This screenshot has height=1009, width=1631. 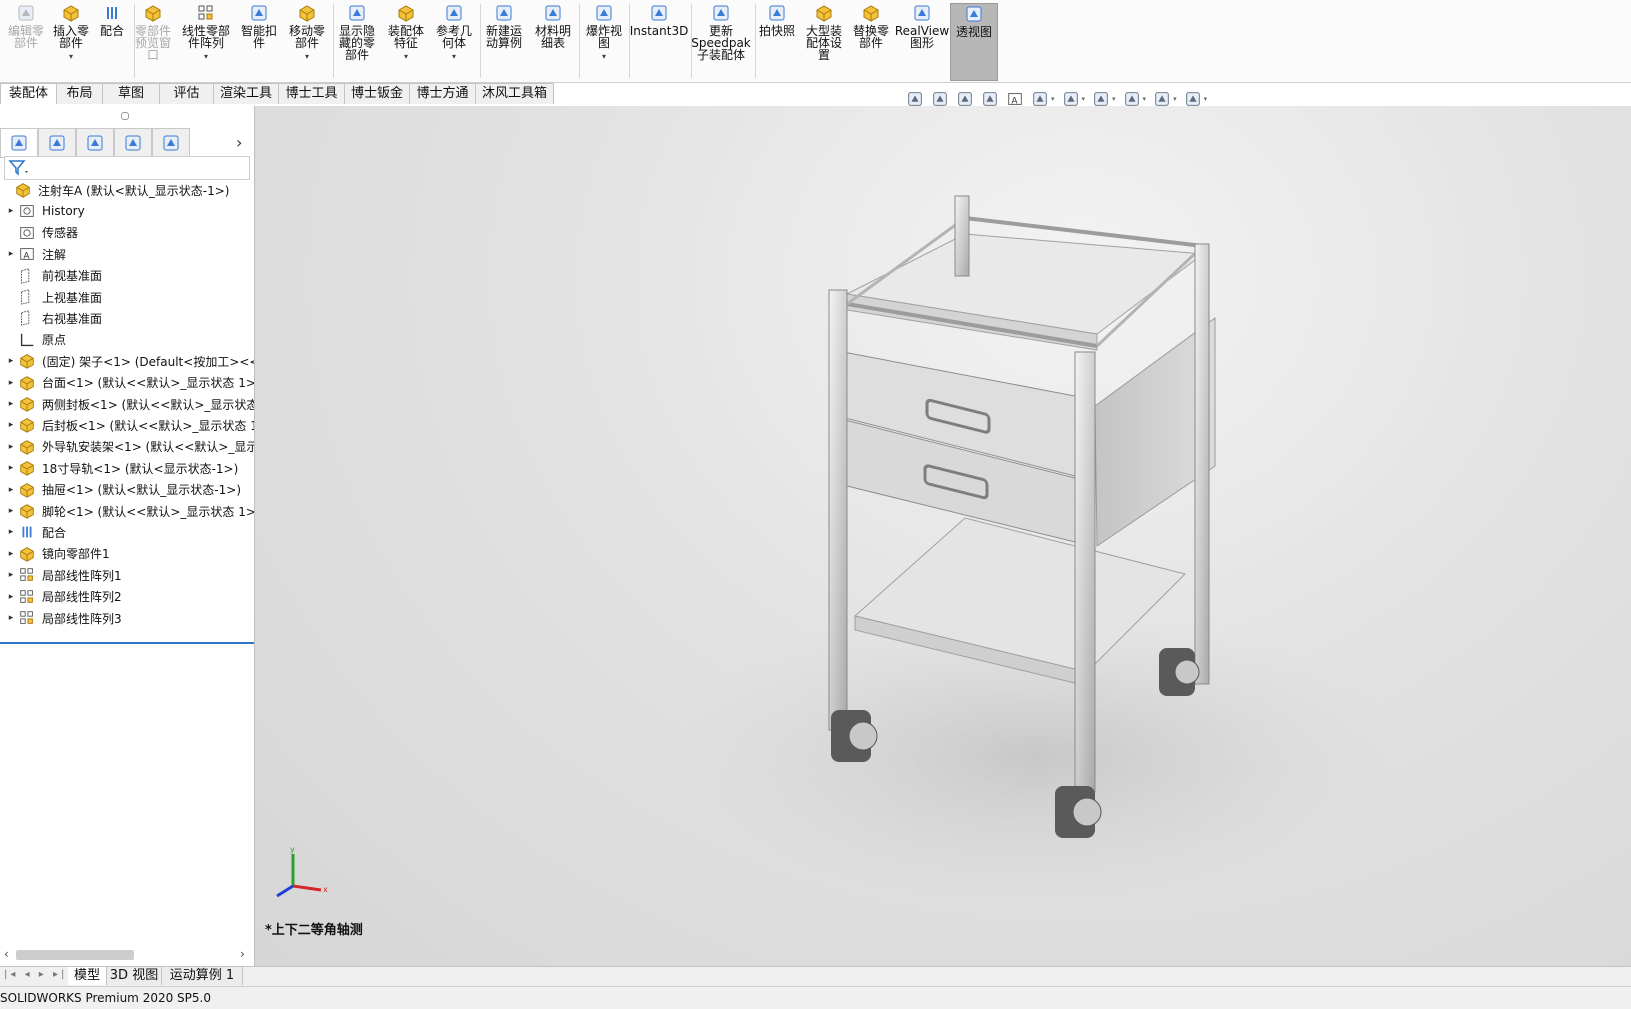 I want to click on configuration-manager-icon, so click(x=95, y=143).